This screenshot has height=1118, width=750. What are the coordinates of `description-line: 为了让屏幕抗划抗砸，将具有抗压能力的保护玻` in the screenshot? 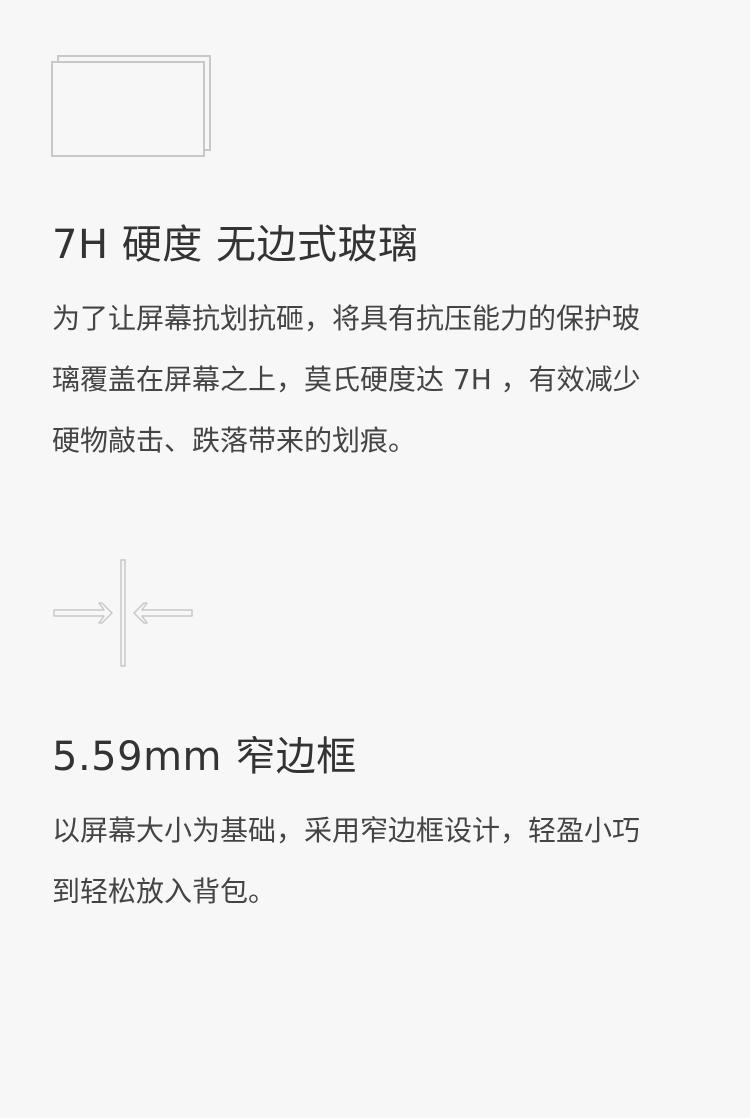 It's located at (346, 318).